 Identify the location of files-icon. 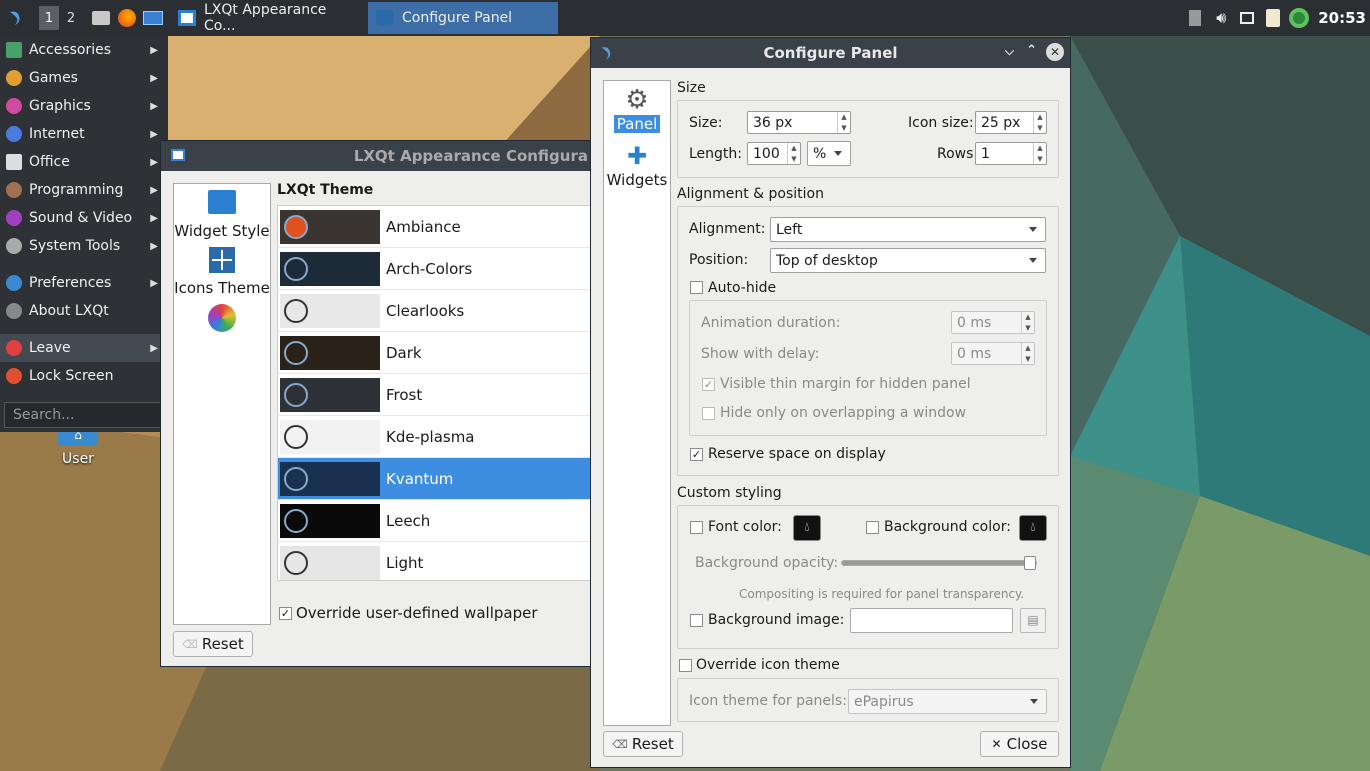
(101, 18).